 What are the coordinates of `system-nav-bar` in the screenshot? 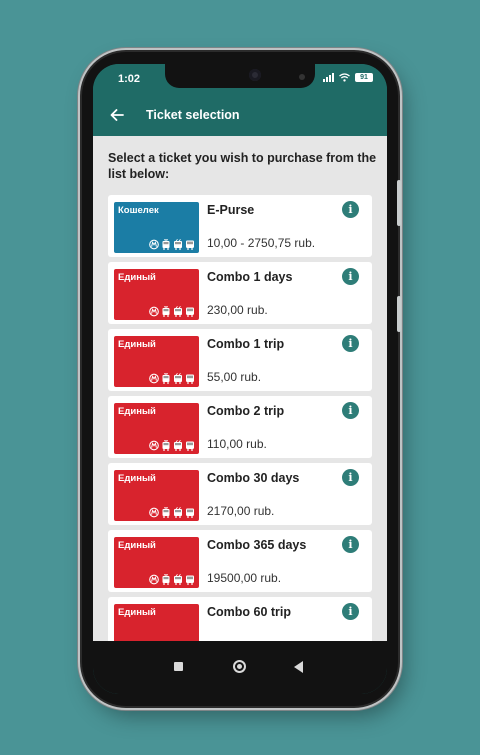 It's located at (240, 667).